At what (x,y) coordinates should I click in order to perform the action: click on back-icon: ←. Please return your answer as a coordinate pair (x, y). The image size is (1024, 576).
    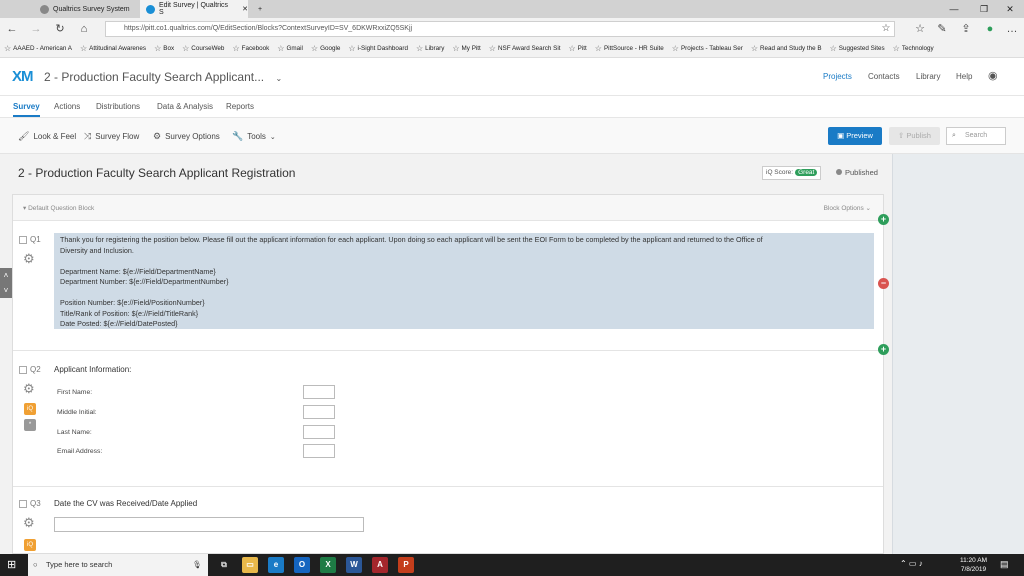
    Looking at the image, I should click on (12, 29).